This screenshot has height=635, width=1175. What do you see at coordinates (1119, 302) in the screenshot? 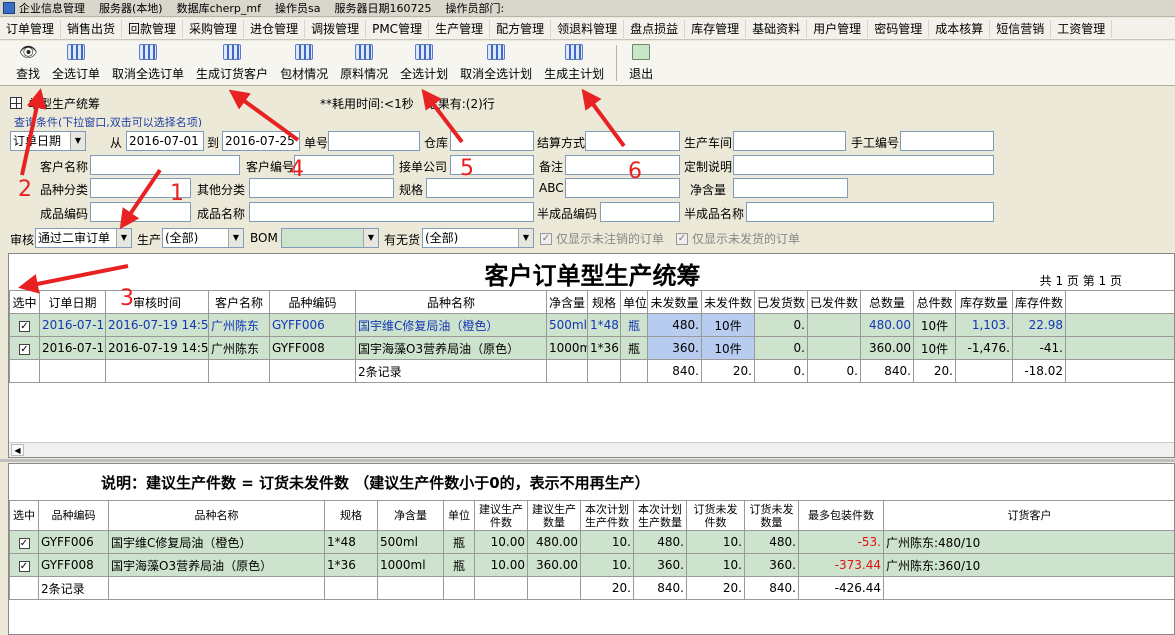
I see `col-discount: 折` at bounding box center [1119, 302].